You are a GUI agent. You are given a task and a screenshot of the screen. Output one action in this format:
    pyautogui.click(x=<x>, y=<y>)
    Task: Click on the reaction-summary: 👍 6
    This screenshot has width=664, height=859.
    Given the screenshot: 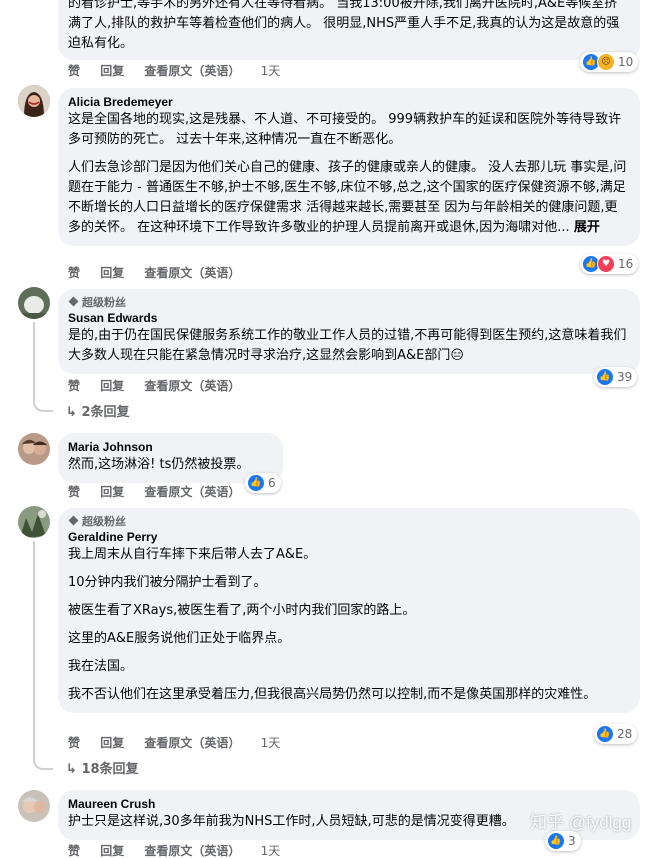 What is the action you would take?
    pyautogui.click(x=263, y=483)
    